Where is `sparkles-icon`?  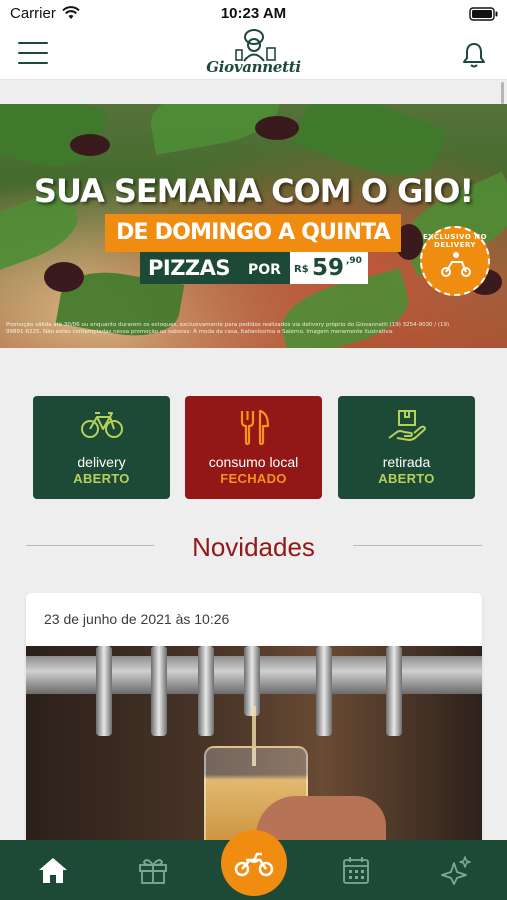 sparkles-icon is located at coordinates (456, 870).